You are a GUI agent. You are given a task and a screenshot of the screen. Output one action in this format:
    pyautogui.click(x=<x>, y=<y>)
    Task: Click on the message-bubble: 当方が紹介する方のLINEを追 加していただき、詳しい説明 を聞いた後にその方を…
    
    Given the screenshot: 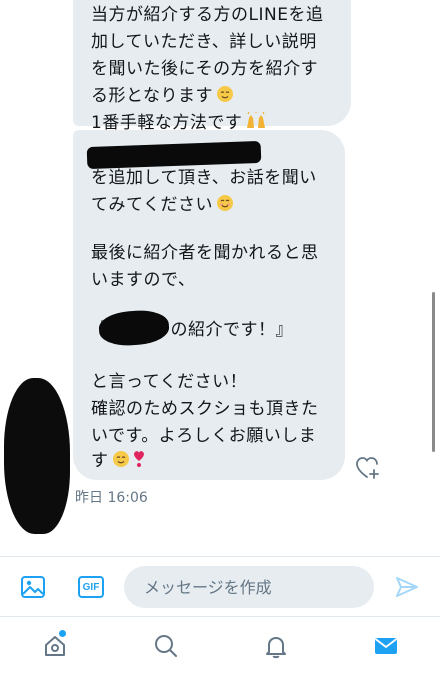 What is the action you would take?
    pyautogui.click(x=212, y=66)
    